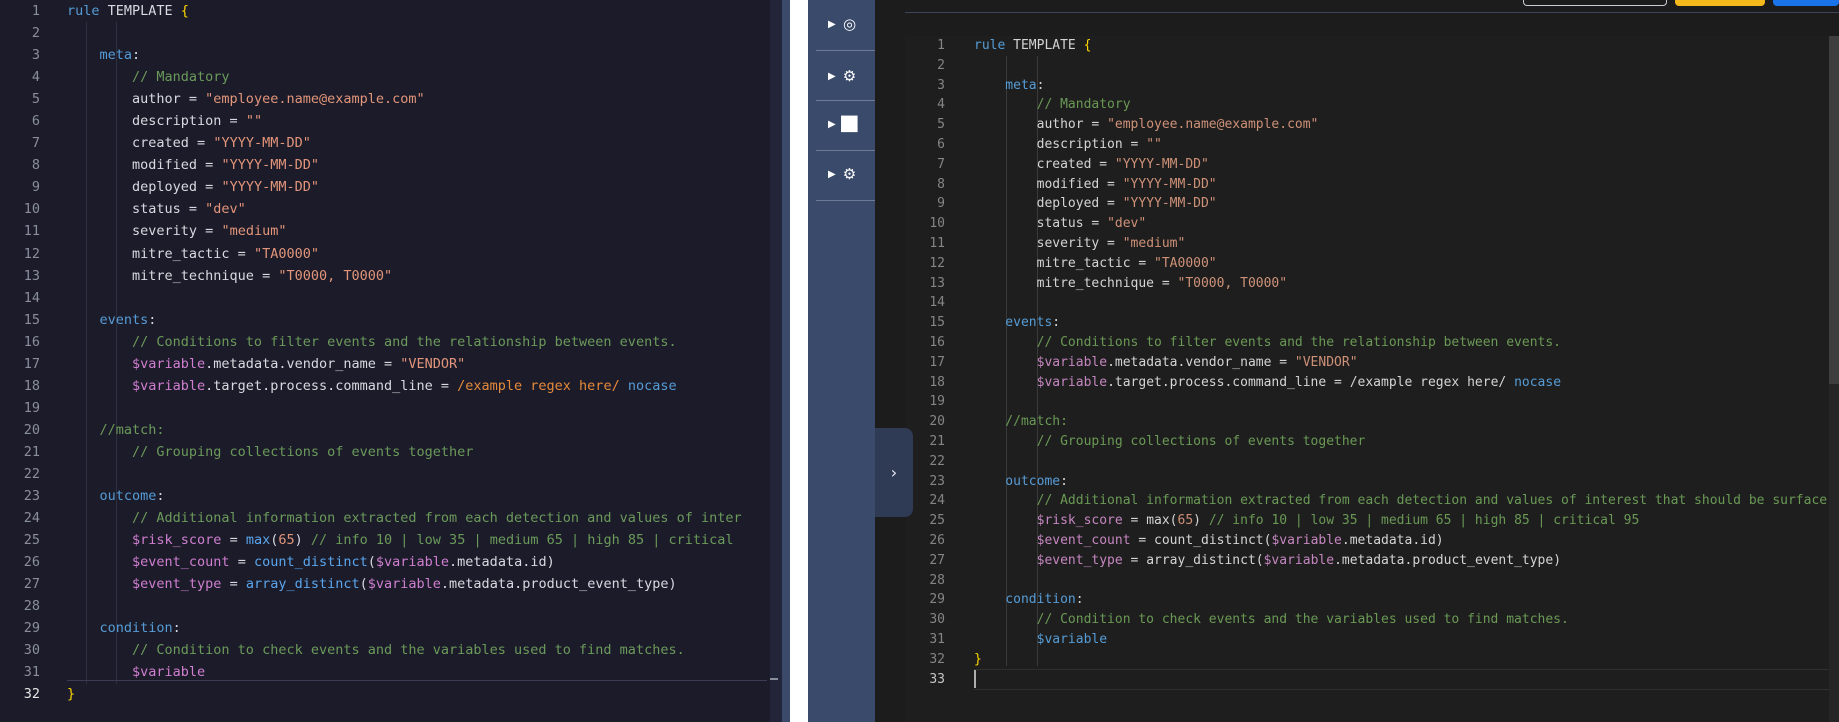  What do you see at coordinates (844, 124) in the screenshot?
I see `nav-item-analytics: ▶ 📈` at bounding box center [844, 124].